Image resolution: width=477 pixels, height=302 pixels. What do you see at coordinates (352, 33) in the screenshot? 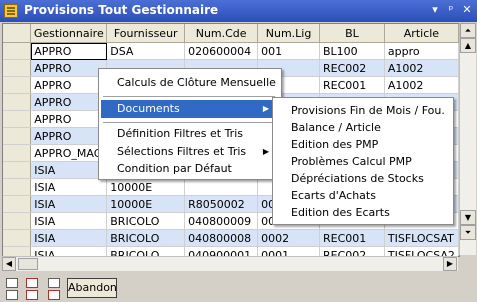
I see `column-header: BL` at bounding box center [352, 33].